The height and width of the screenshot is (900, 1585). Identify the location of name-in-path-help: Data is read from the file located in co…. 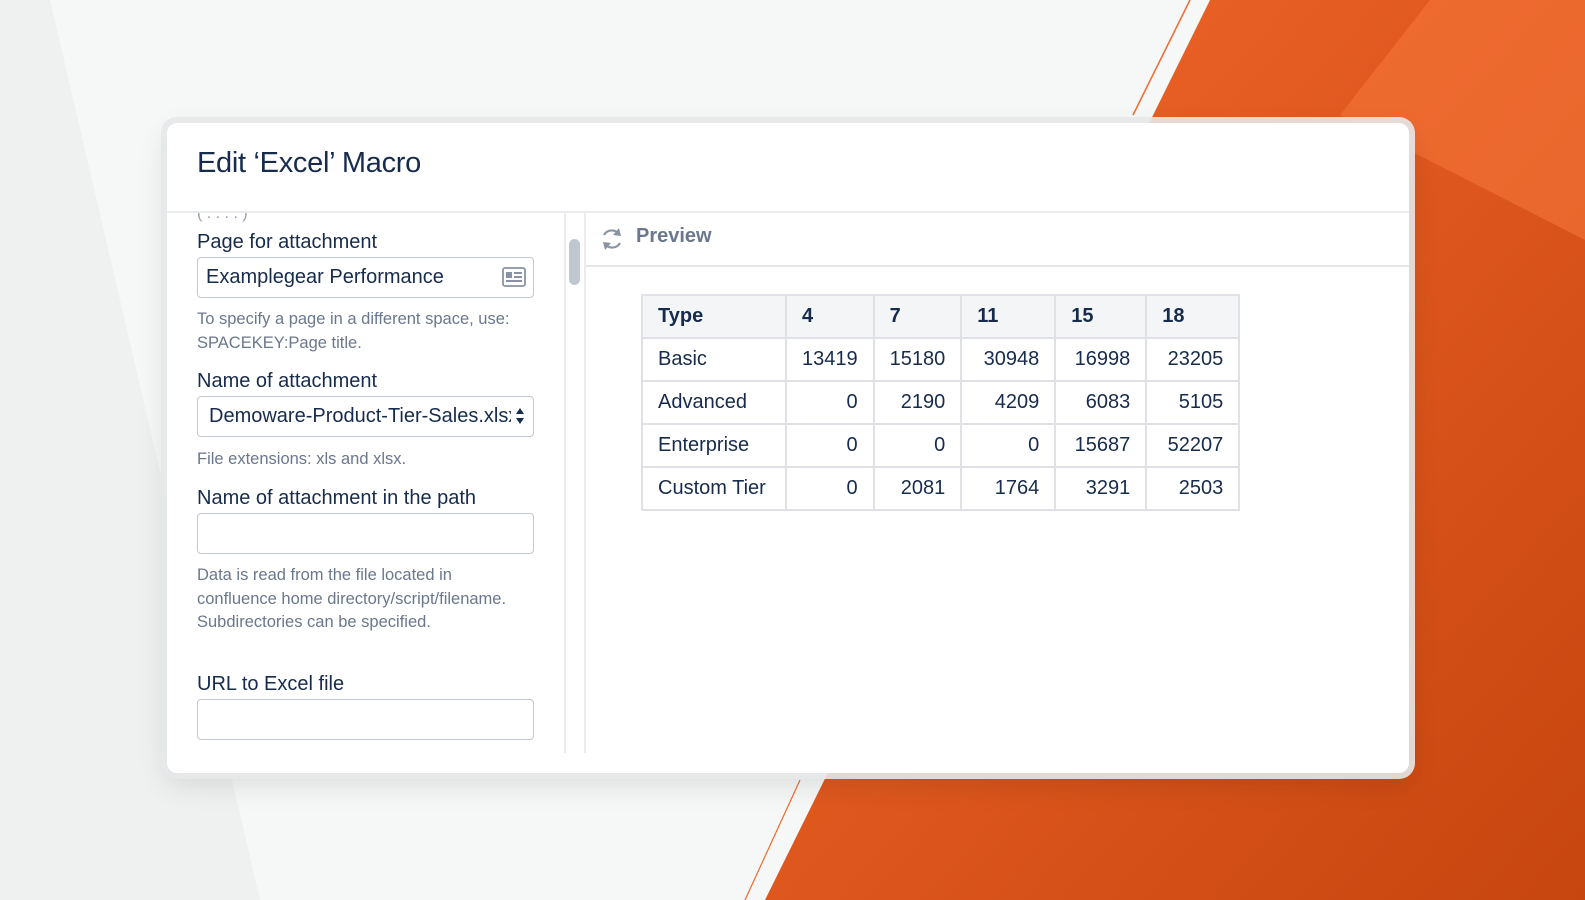
(352, 598).